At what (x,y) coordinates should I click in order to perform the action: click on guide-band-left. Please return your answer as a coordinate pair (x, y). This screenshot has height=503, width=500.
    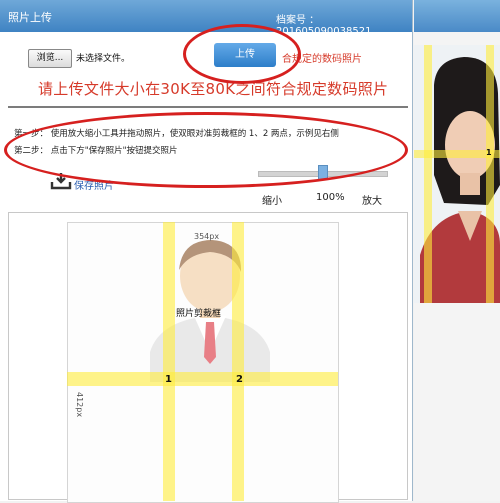
    Looking at the image, I should click on (169, 361).